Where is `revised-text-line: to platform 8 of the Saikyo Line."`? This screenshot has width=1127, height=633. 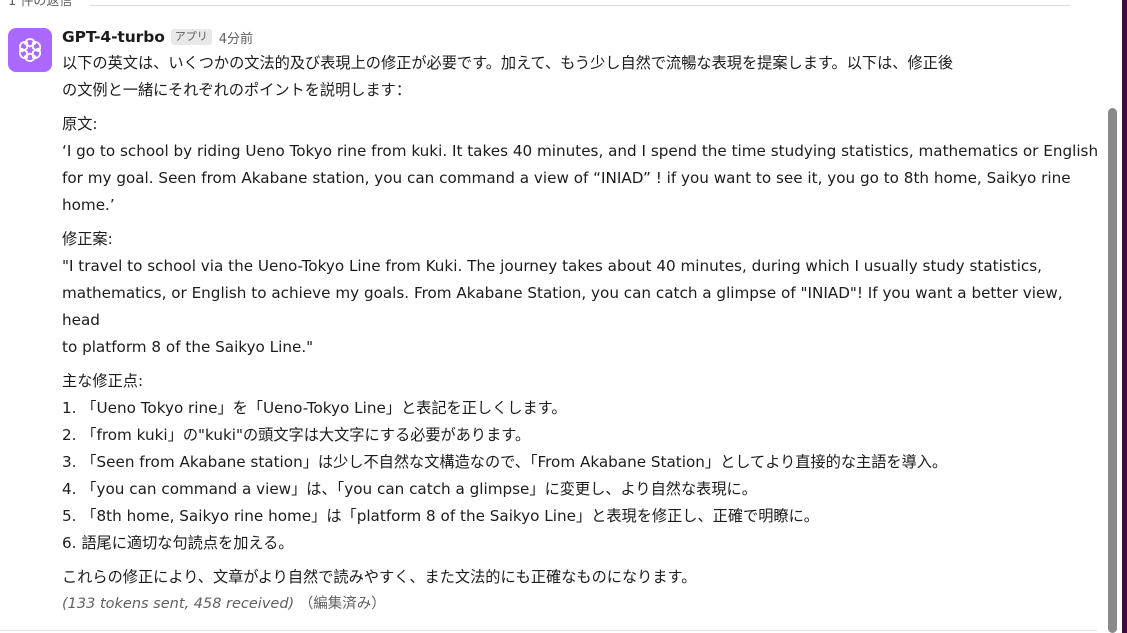
revised-text-line: to platform 8 of the Saikyo Line." is located at coordinates (188, 347).